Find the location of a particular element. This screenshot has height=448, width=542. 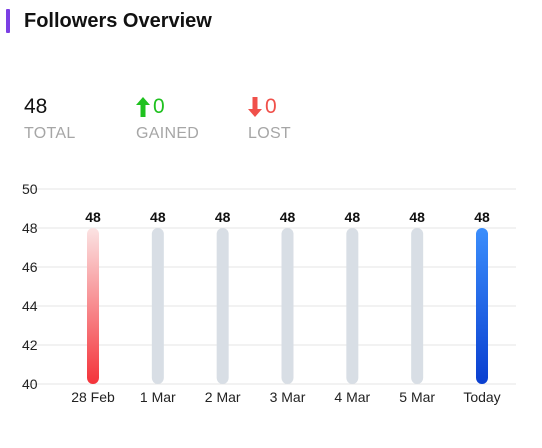

y-tick-label: 50 is located at coordinates (30, 189).